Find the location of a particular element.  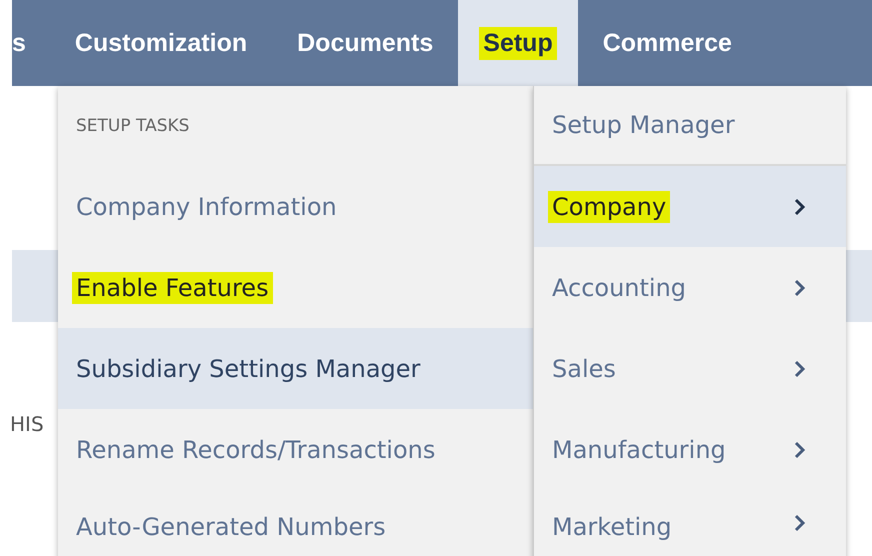

nav-tab: Customization is located at coordinates (161, 43).